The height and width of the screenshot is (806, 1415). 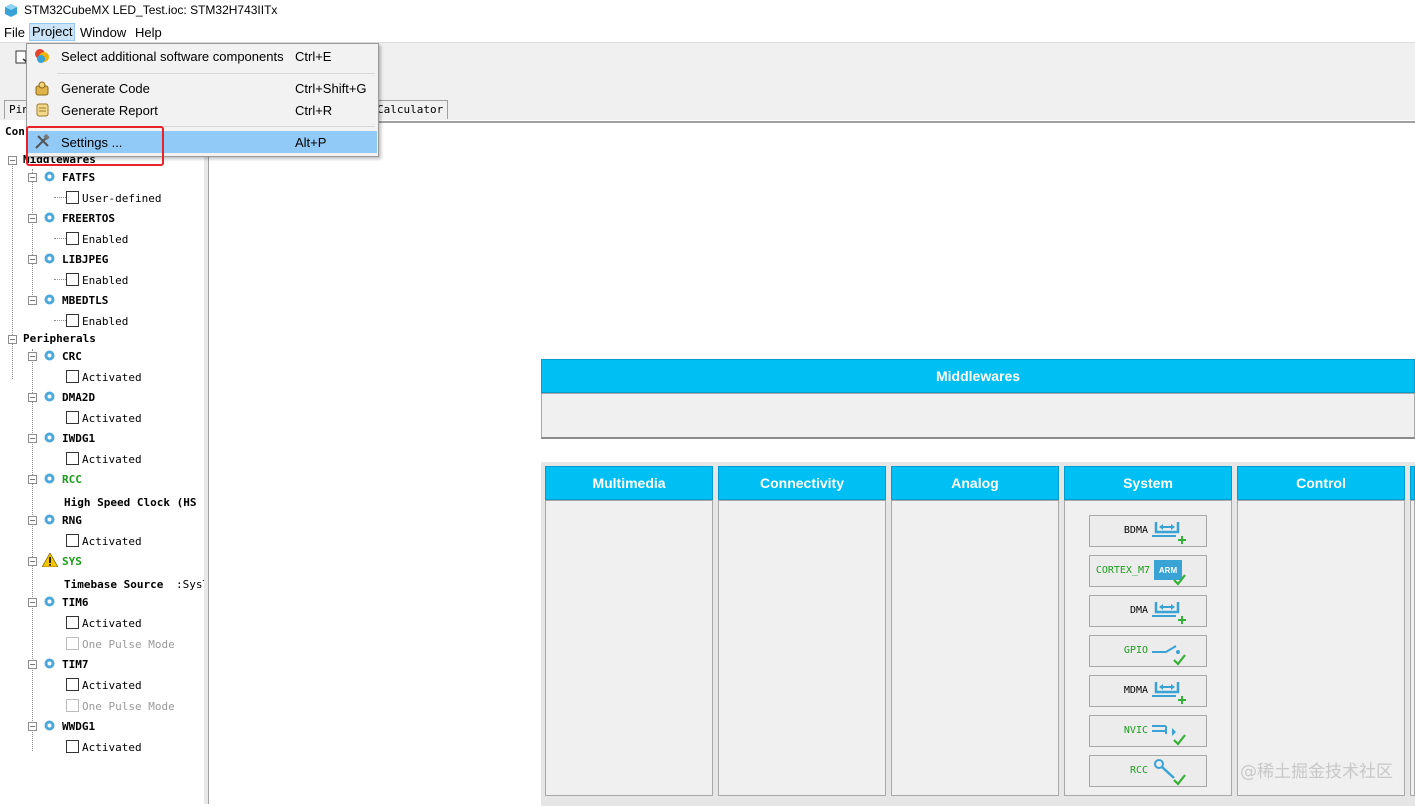 I want to click on tree-node-tim7: TIM7, so click(x=75, y=664).